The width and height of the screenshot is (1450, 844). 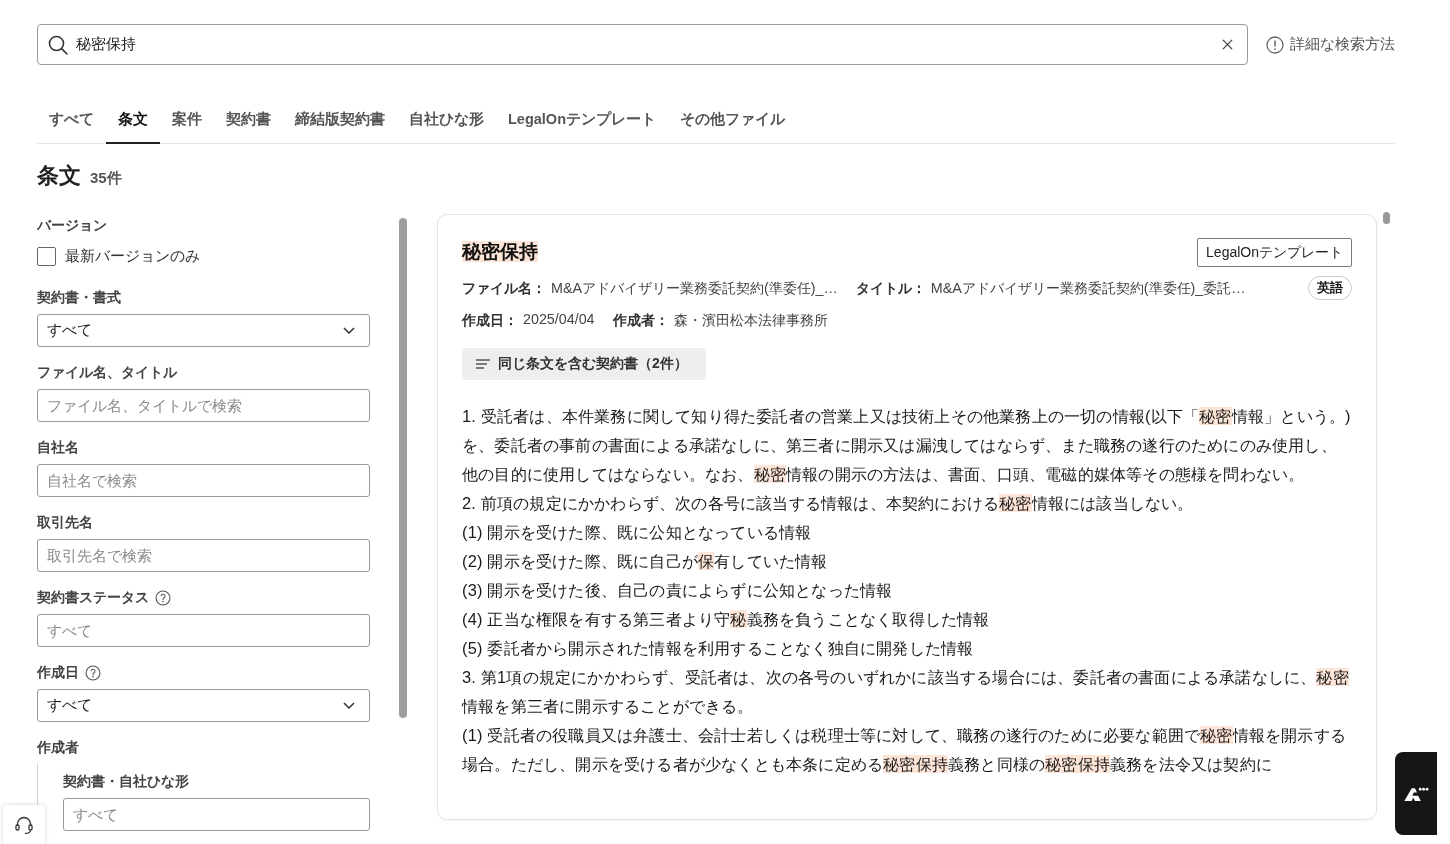 What do you see at coordinates (65, 523) in the screenshot?
I see `filter-label: 取引先名` at bounding box center [65, 523].